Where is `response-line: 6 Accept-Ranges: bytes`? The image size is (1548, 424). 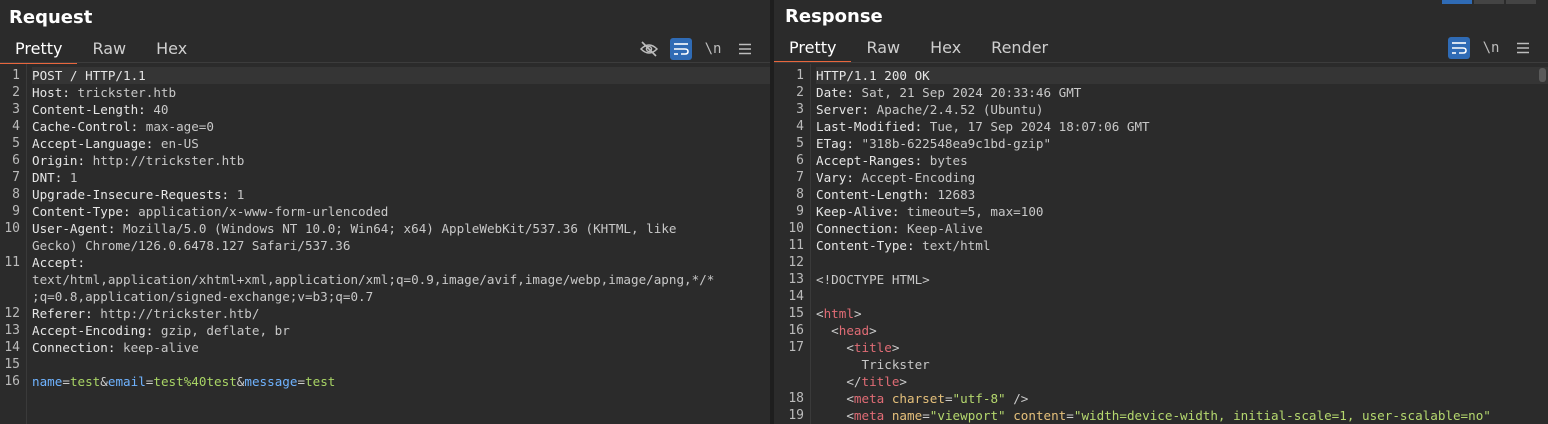
response-line: 6 Accept-Ranges: bytes is located at coordinates (1166, 160).